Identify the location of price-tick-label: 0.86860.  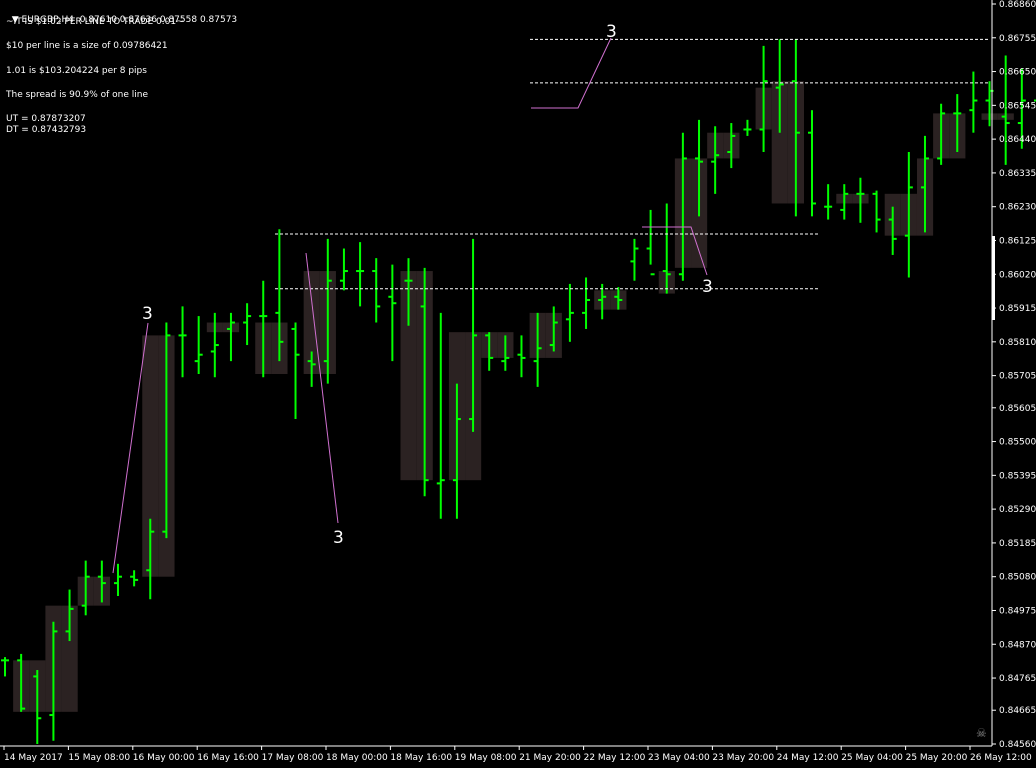
(1017, 5).